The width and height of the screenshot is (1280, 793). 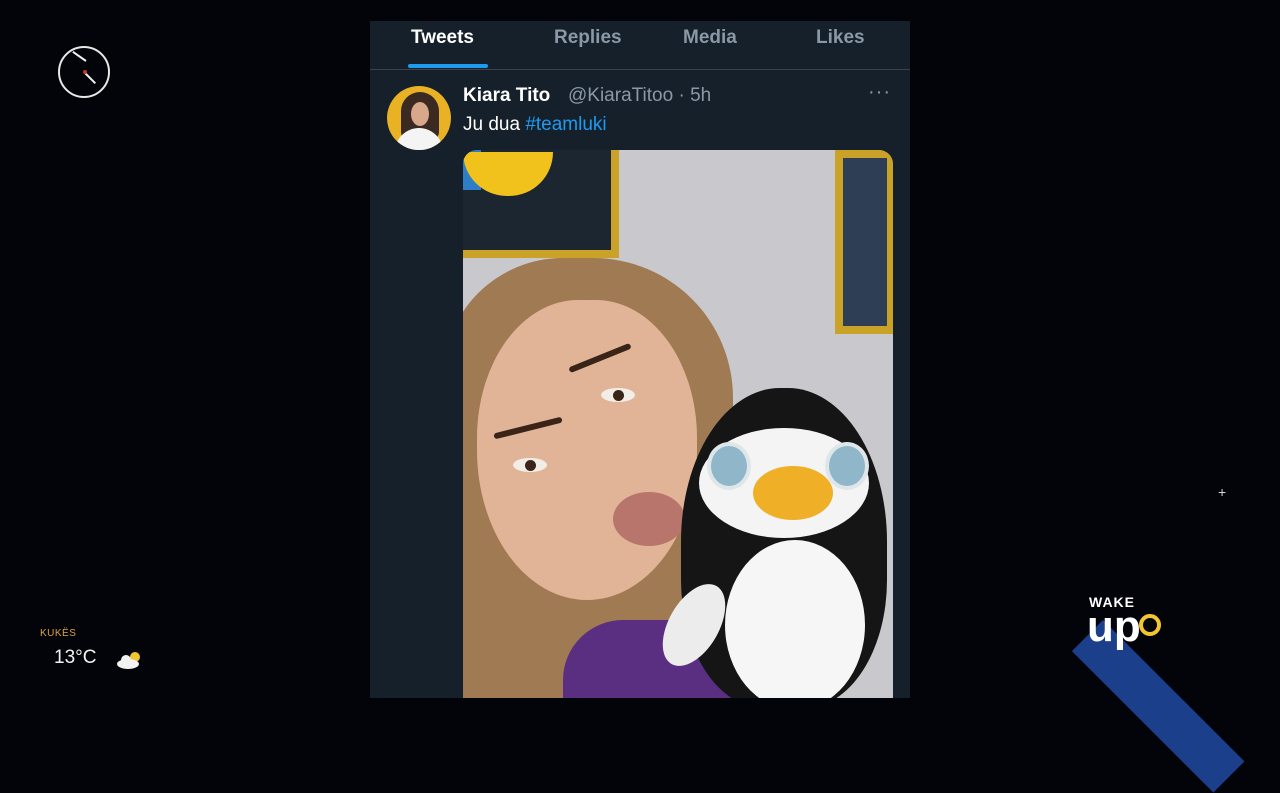 I want to click on author-handle: @KiaraTitoo · 5h, so click(x=639, y=96).